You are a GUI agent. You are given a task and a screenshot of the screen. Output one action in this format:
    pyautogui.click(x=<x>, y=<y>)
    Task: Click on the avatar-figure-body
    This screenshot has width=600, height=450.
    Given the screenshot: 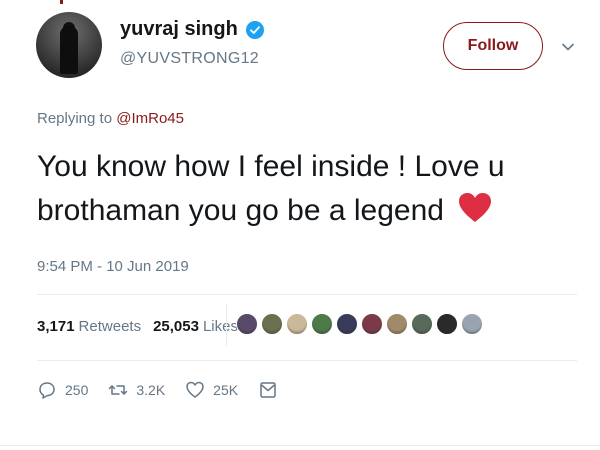 What is the action you would take?
    pyautogui.click(x=69, y=50)
    